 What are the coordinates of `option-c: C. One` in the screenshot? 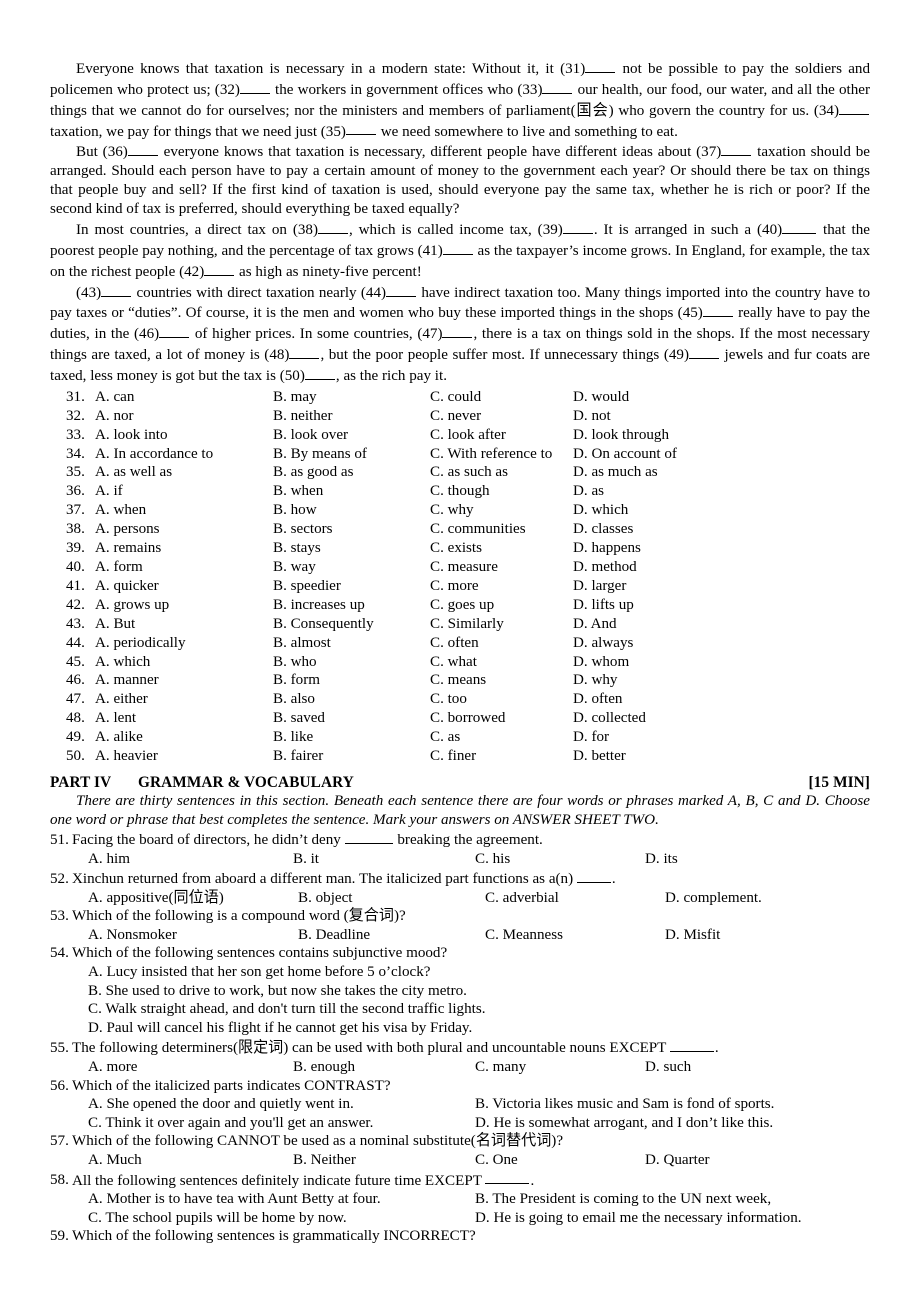 It's located at (560, 1160).